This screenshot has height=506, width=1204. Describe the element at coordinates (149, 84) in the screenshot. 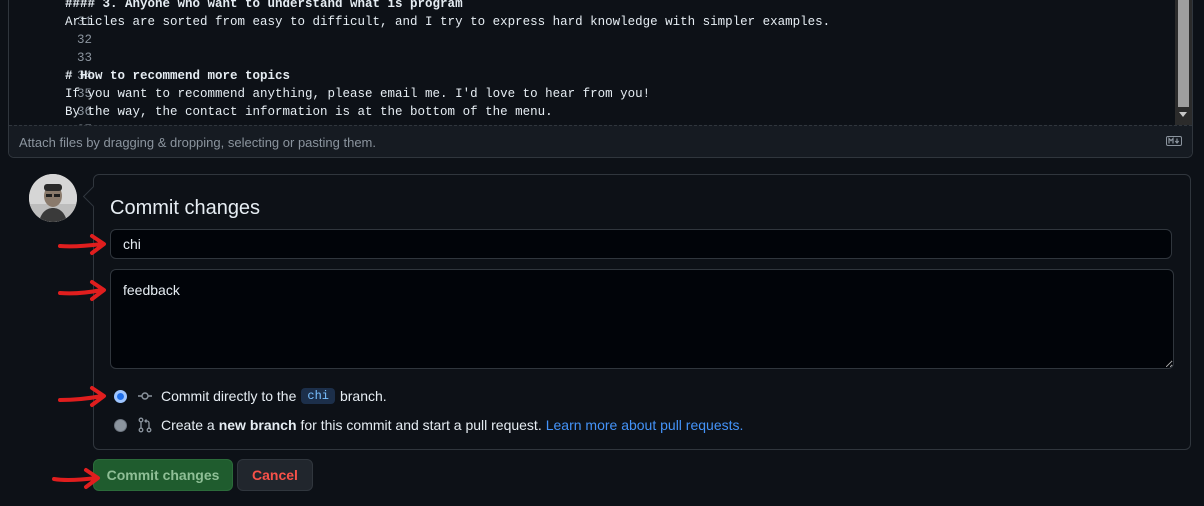

I see `code-line: 35 # How to recommend more topics` at that location.